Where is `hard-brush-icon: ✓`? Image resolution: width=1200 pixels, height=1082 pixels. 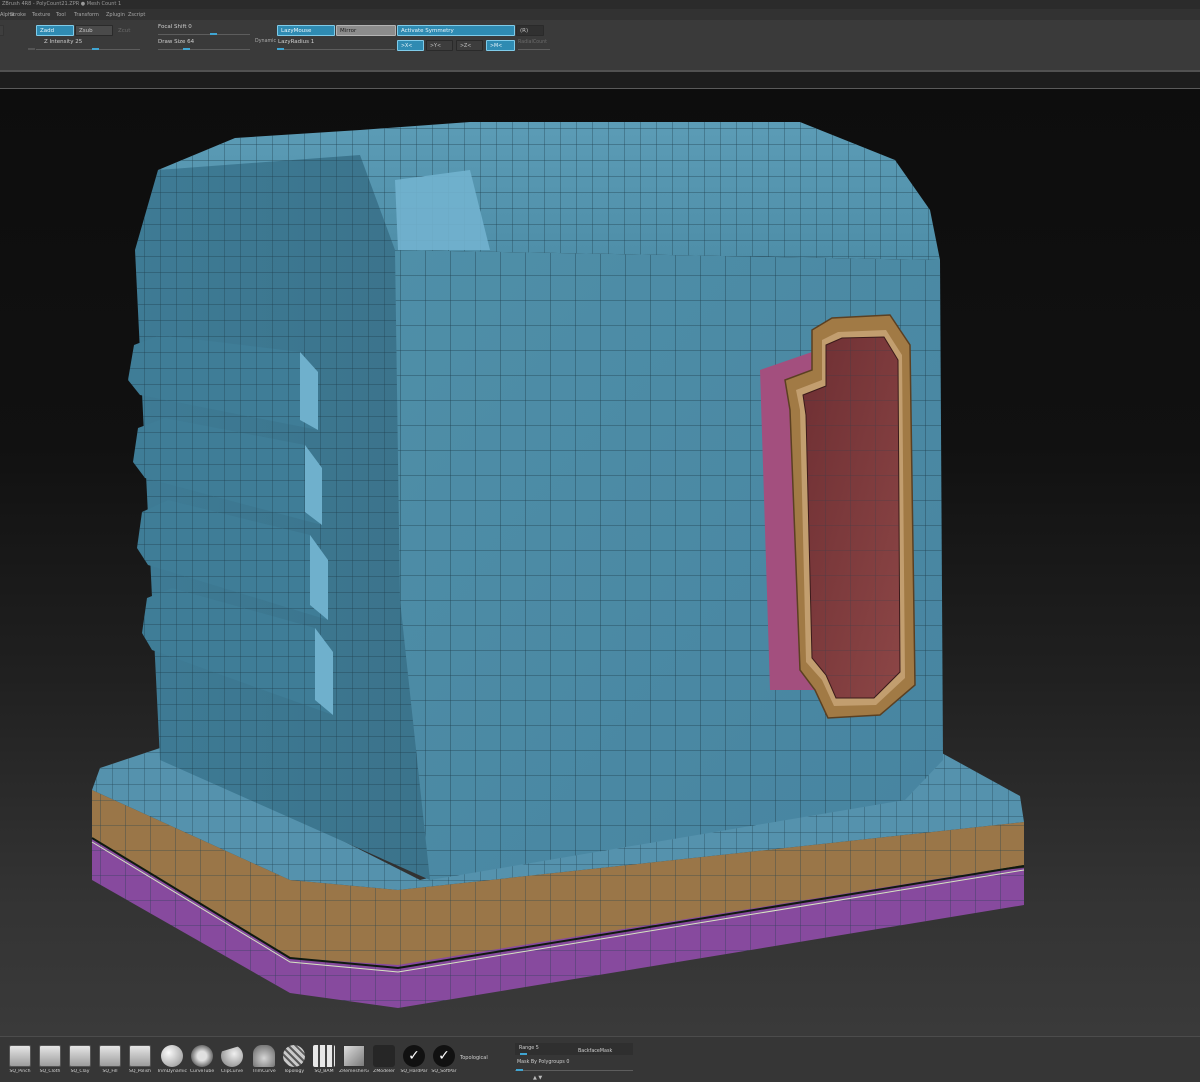 hard-brush-icon: ✓ is located at coordinates (414, 1056).